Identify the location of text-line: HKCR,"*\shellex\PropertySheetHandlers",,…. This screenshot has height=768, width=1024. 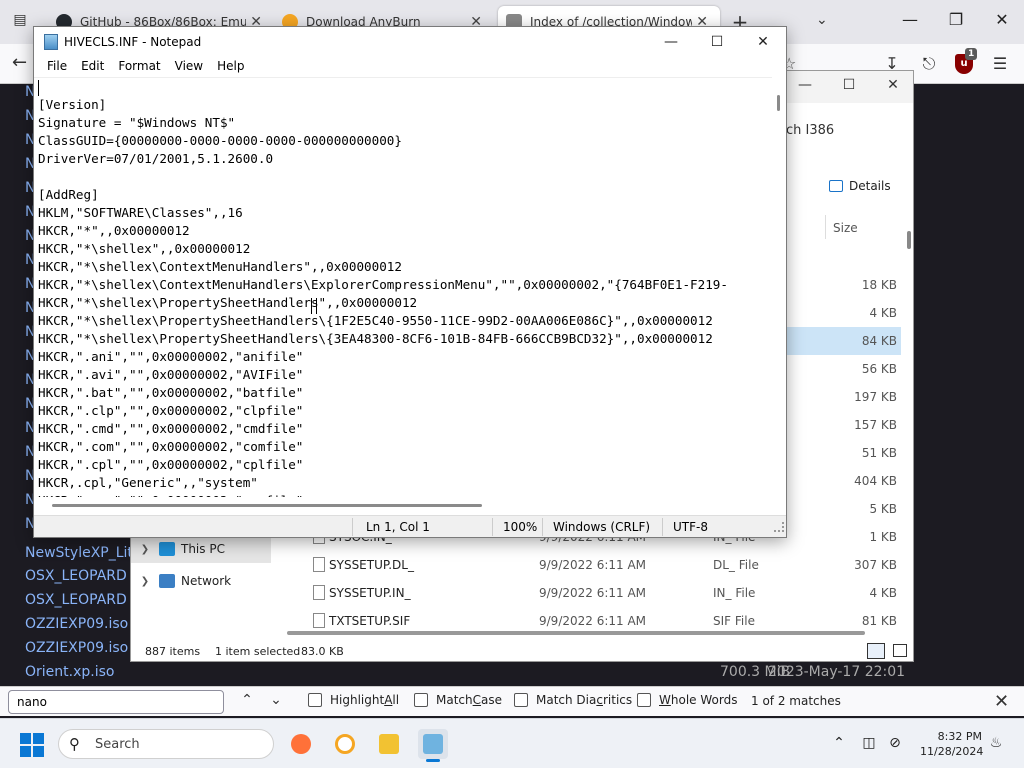
(228, 302).